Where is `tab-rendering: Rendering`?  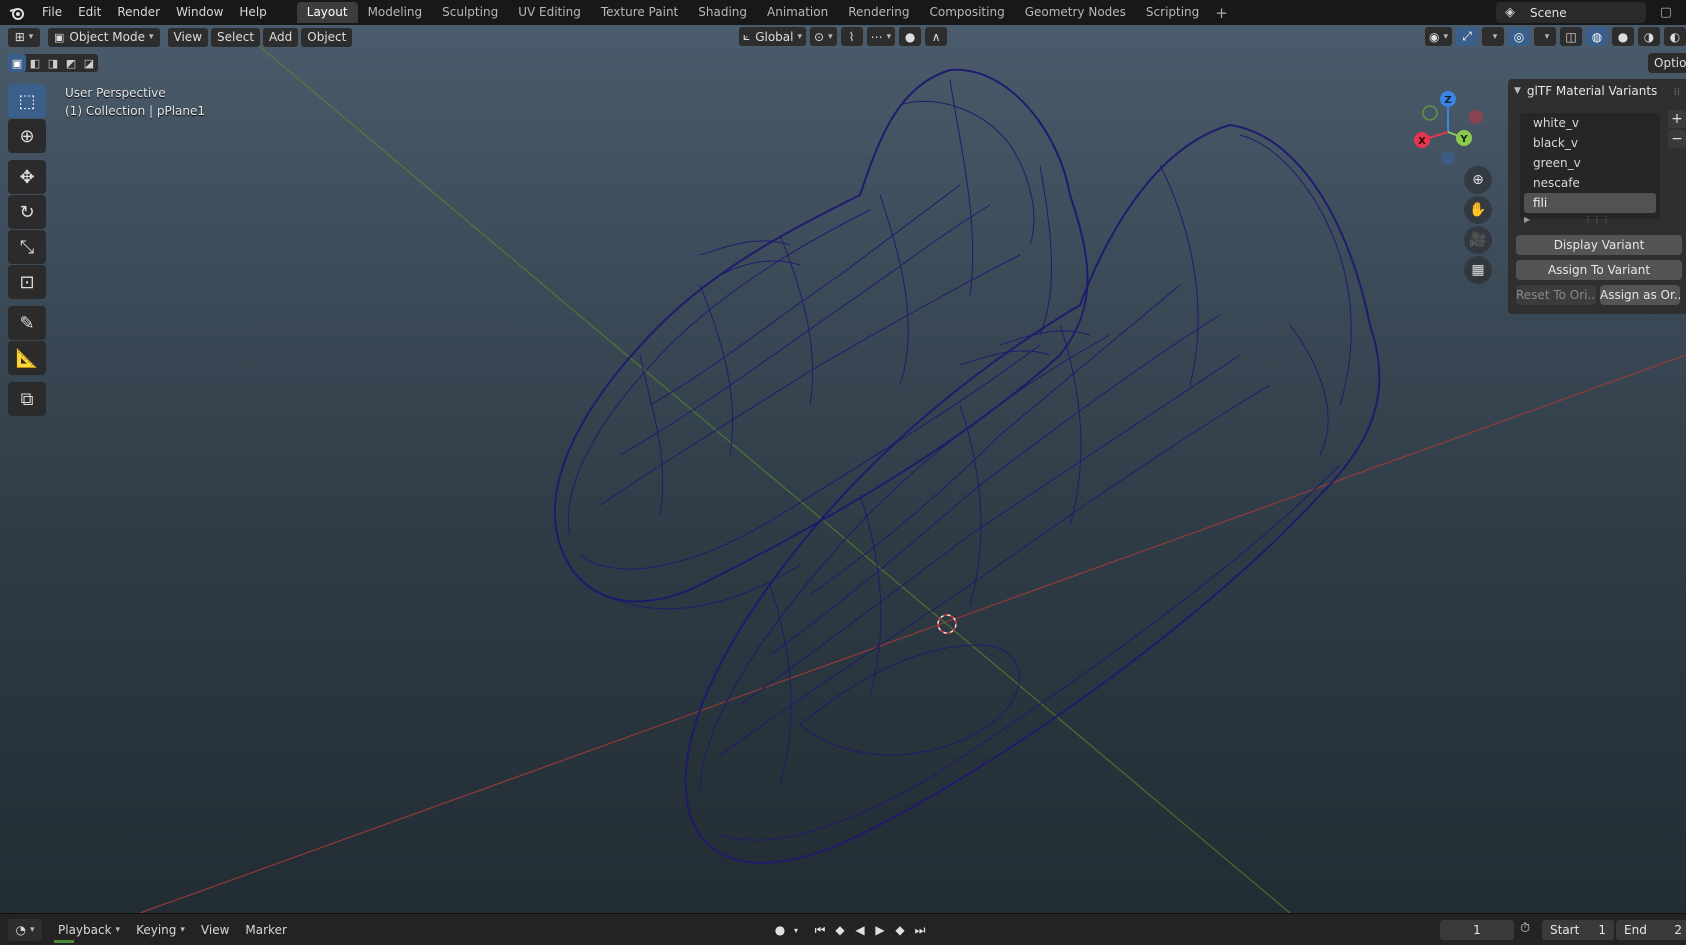
tab-rendering: Rendering is located at coordinates (878, 12).